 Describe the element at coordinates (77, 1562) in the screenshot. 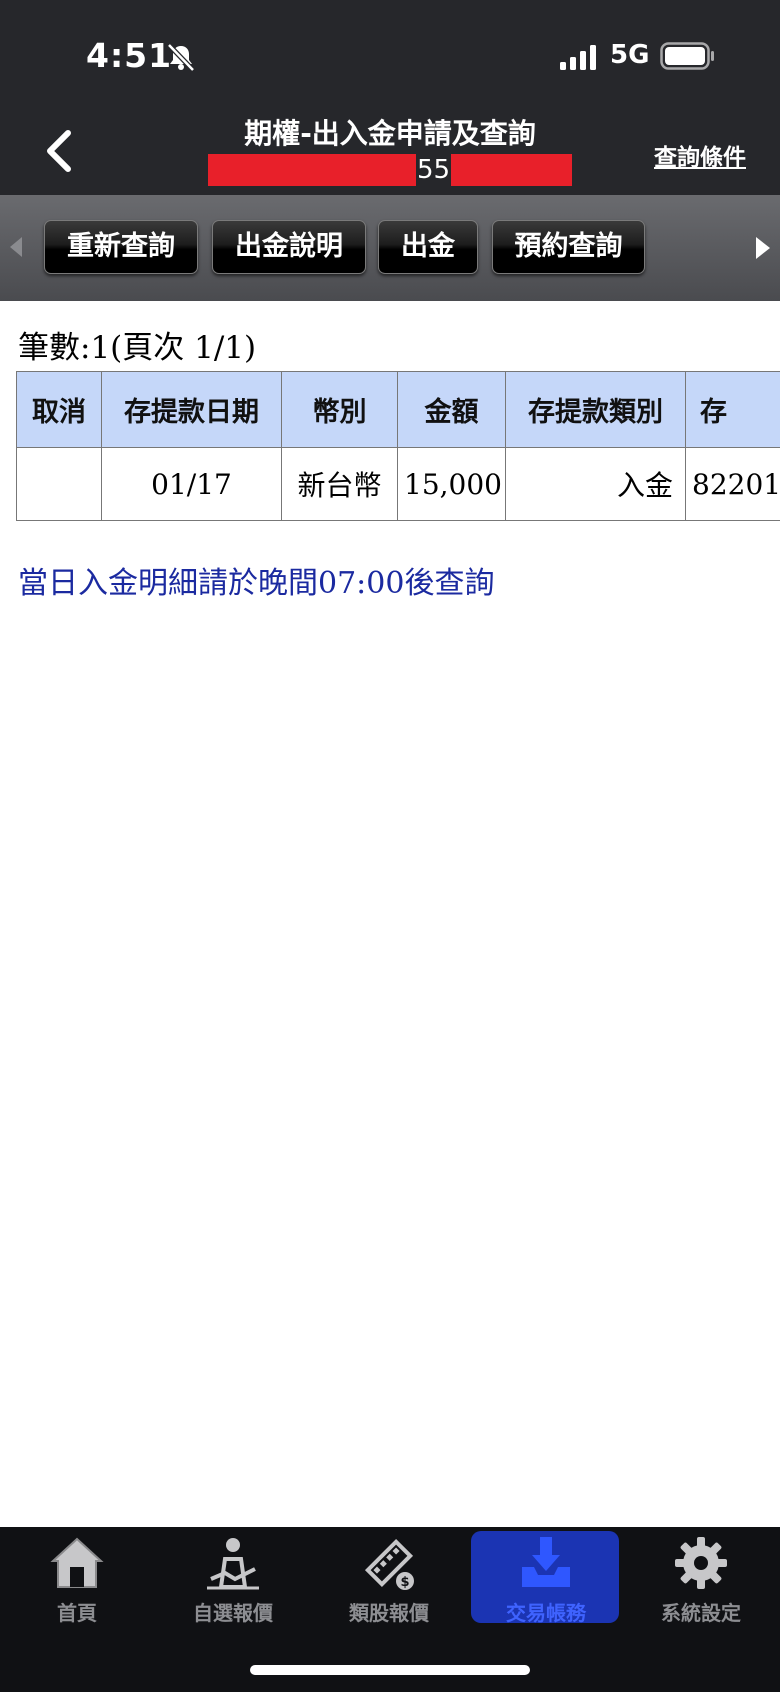

I see `home-icon` at that location.